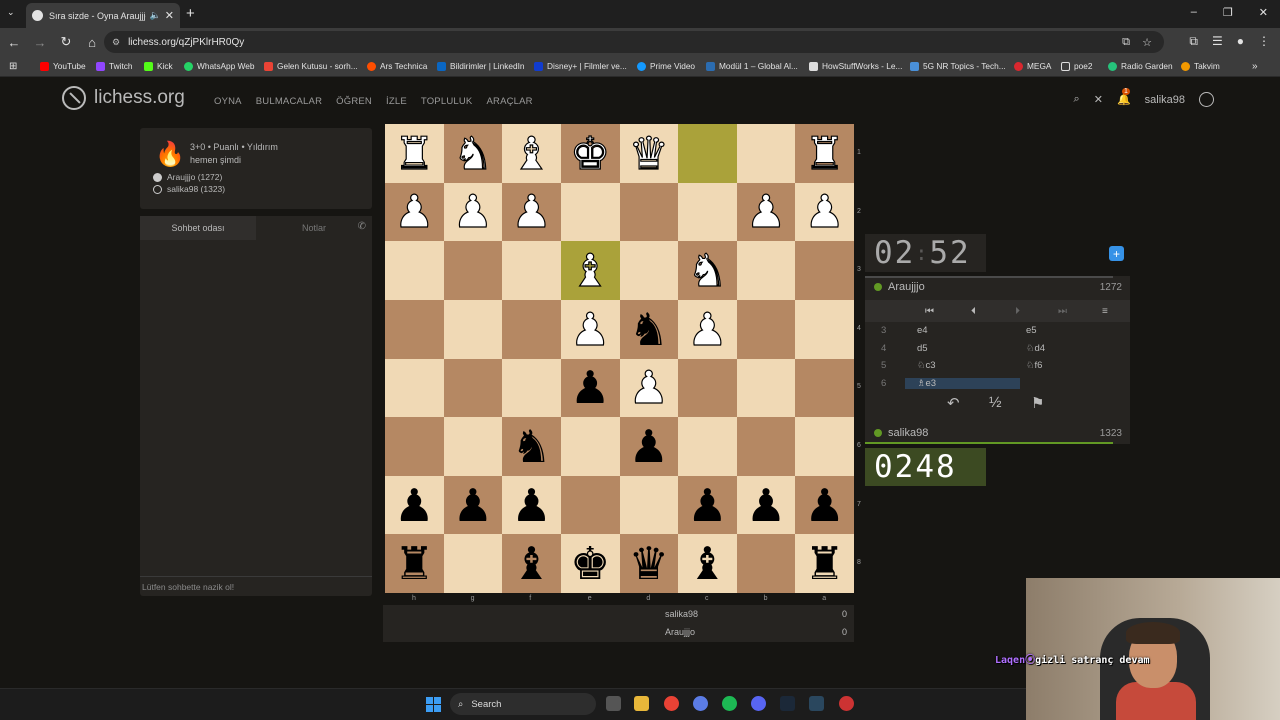 The width and height of the screenshot is (1280, 720). What do you see at coordinates (92, 42) in the screenshot?
I see `home-icon: ⌂` at bounding box center [92, 42].